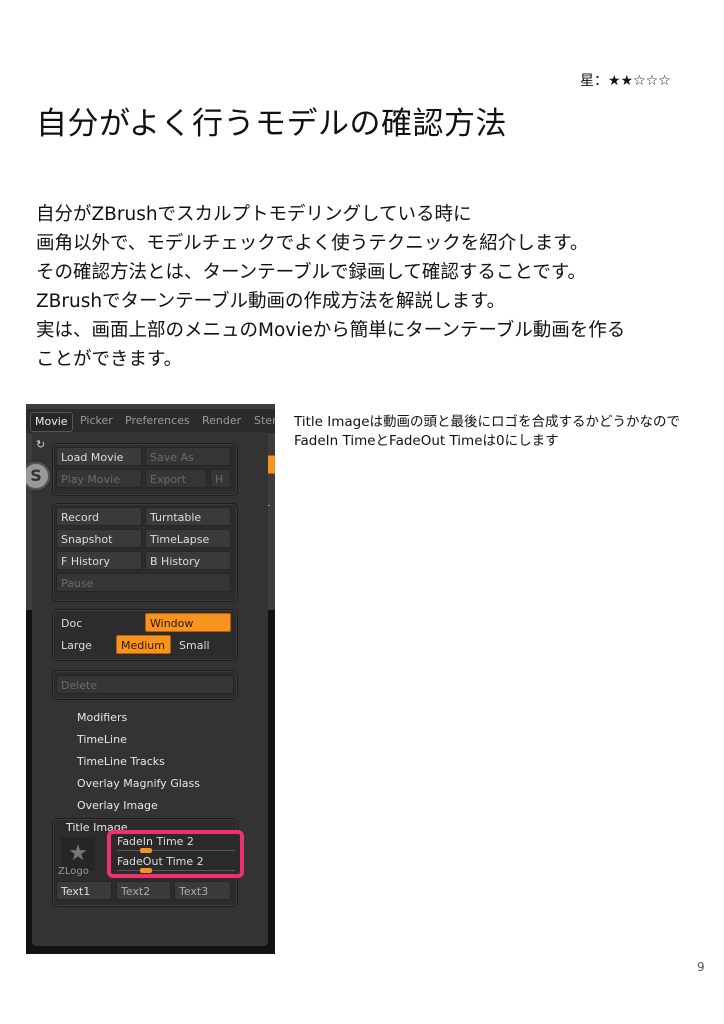 The width and height of the screenshot is (724, 1024). Describe the element at coordinates (143, 582) in the screenshot. I see `pause-button: Pause` at that location.